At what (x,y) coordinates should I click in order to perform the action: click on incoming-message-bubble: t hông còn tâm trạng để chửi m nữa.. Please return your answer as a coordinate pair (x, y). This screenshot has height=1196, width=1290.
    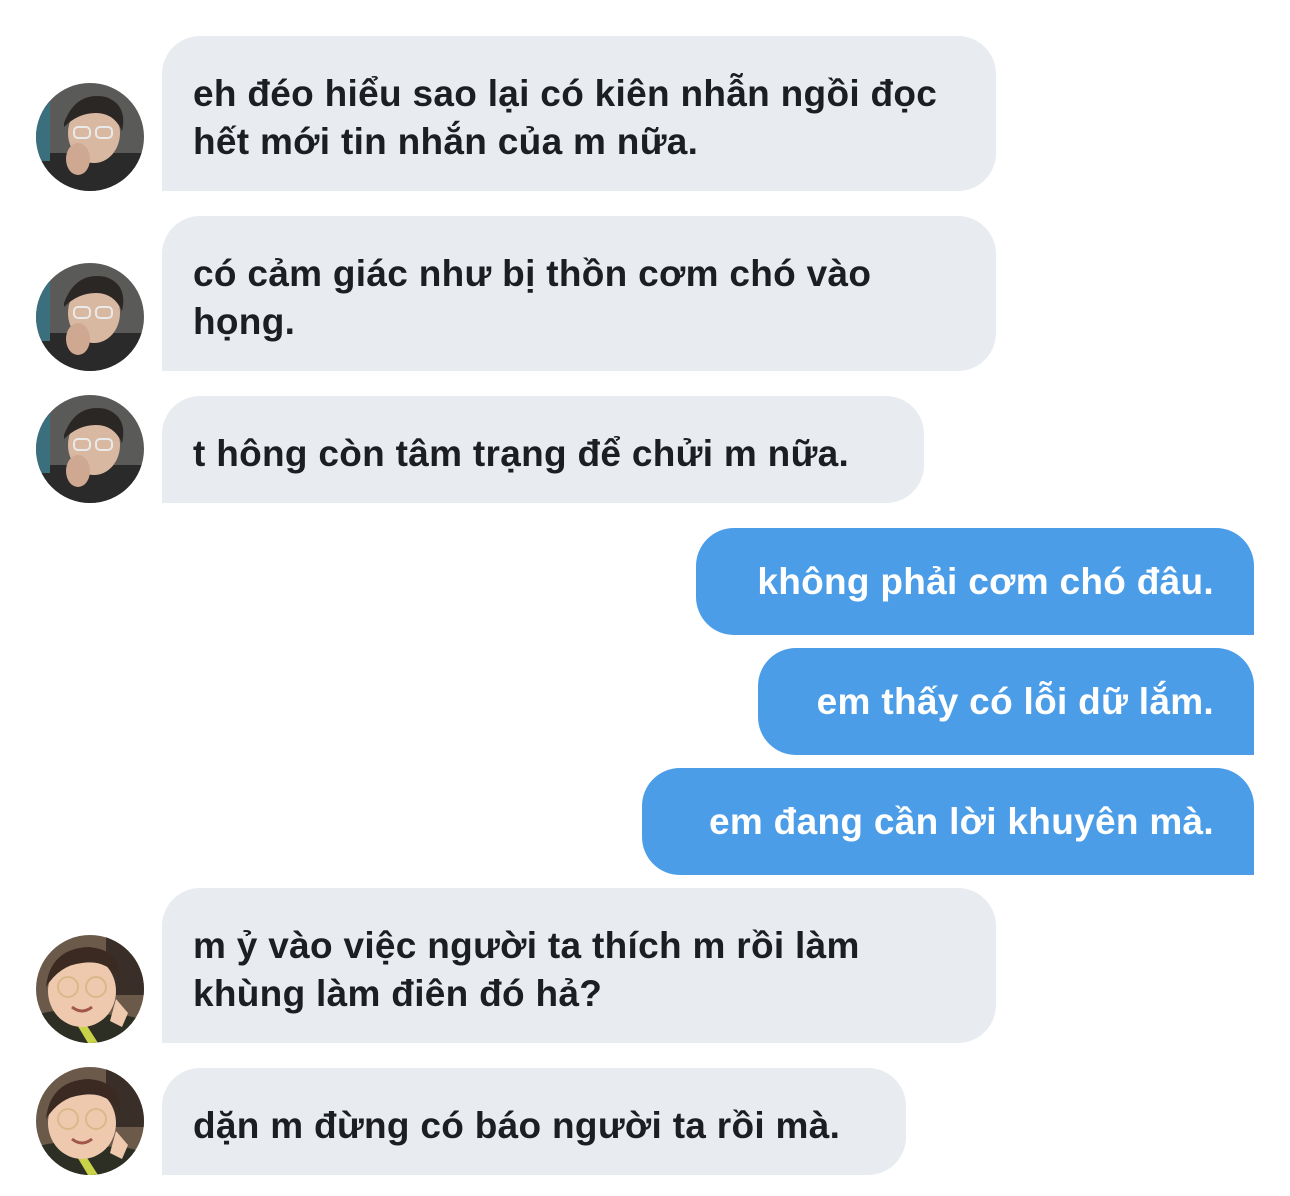
    Looking at the image, I should click on (543, 449).